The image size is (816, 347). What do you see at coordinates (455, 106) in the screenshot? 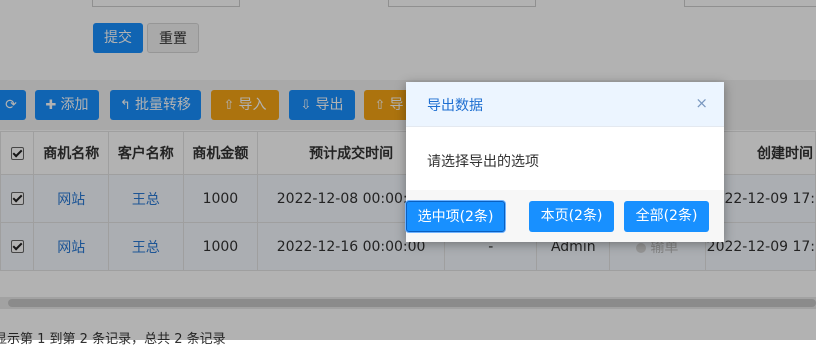
I see `dialog-title: 导出数据` at bounding box center [455, 106].